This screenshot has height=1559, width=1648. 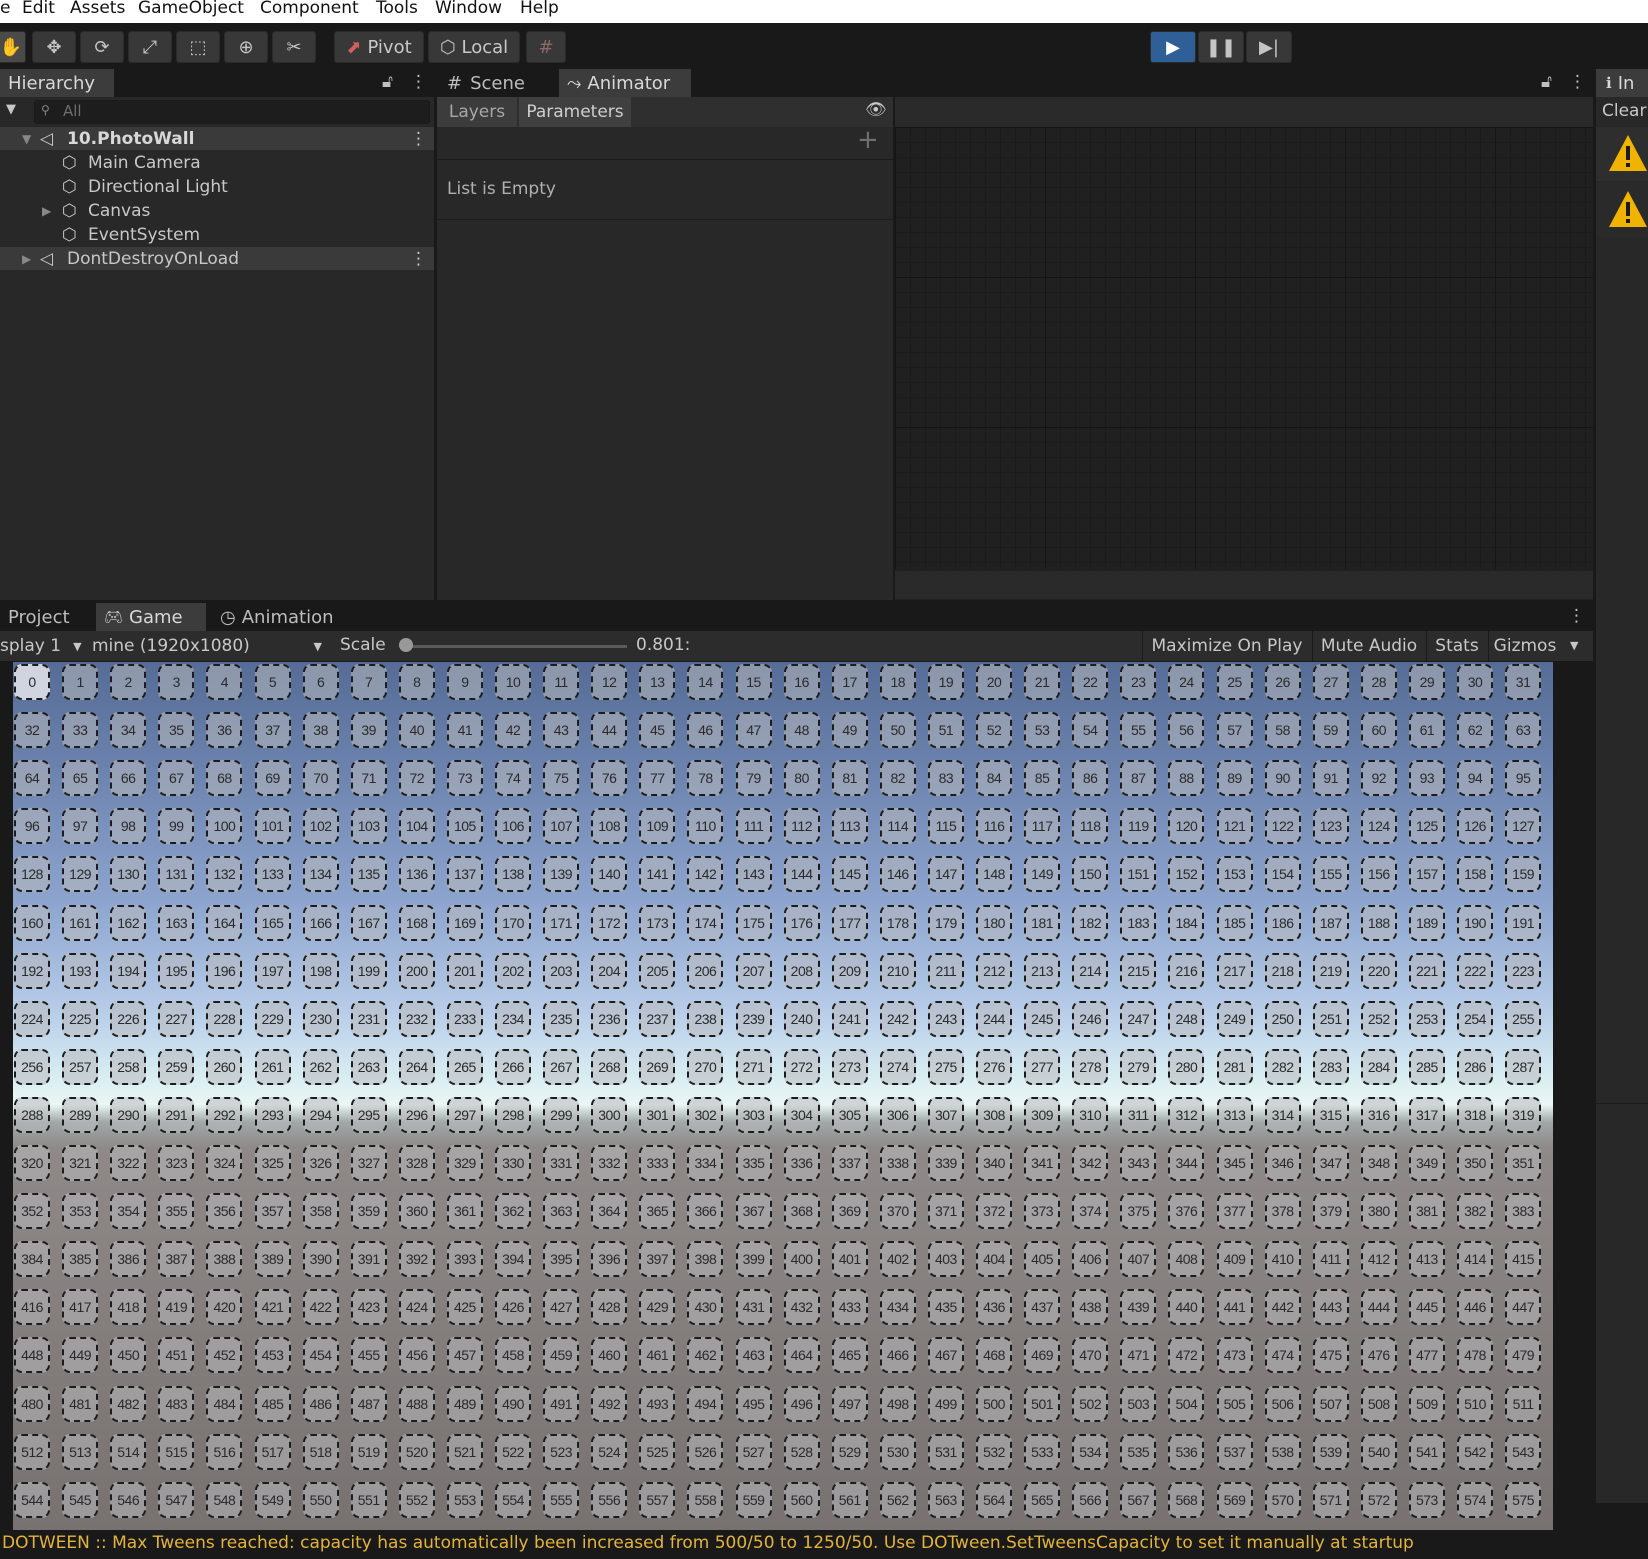 What do you see at coordinates (753, 1451) in the screenshot?
I see `photo-cell: 527` at bounding box center [753, 1451].